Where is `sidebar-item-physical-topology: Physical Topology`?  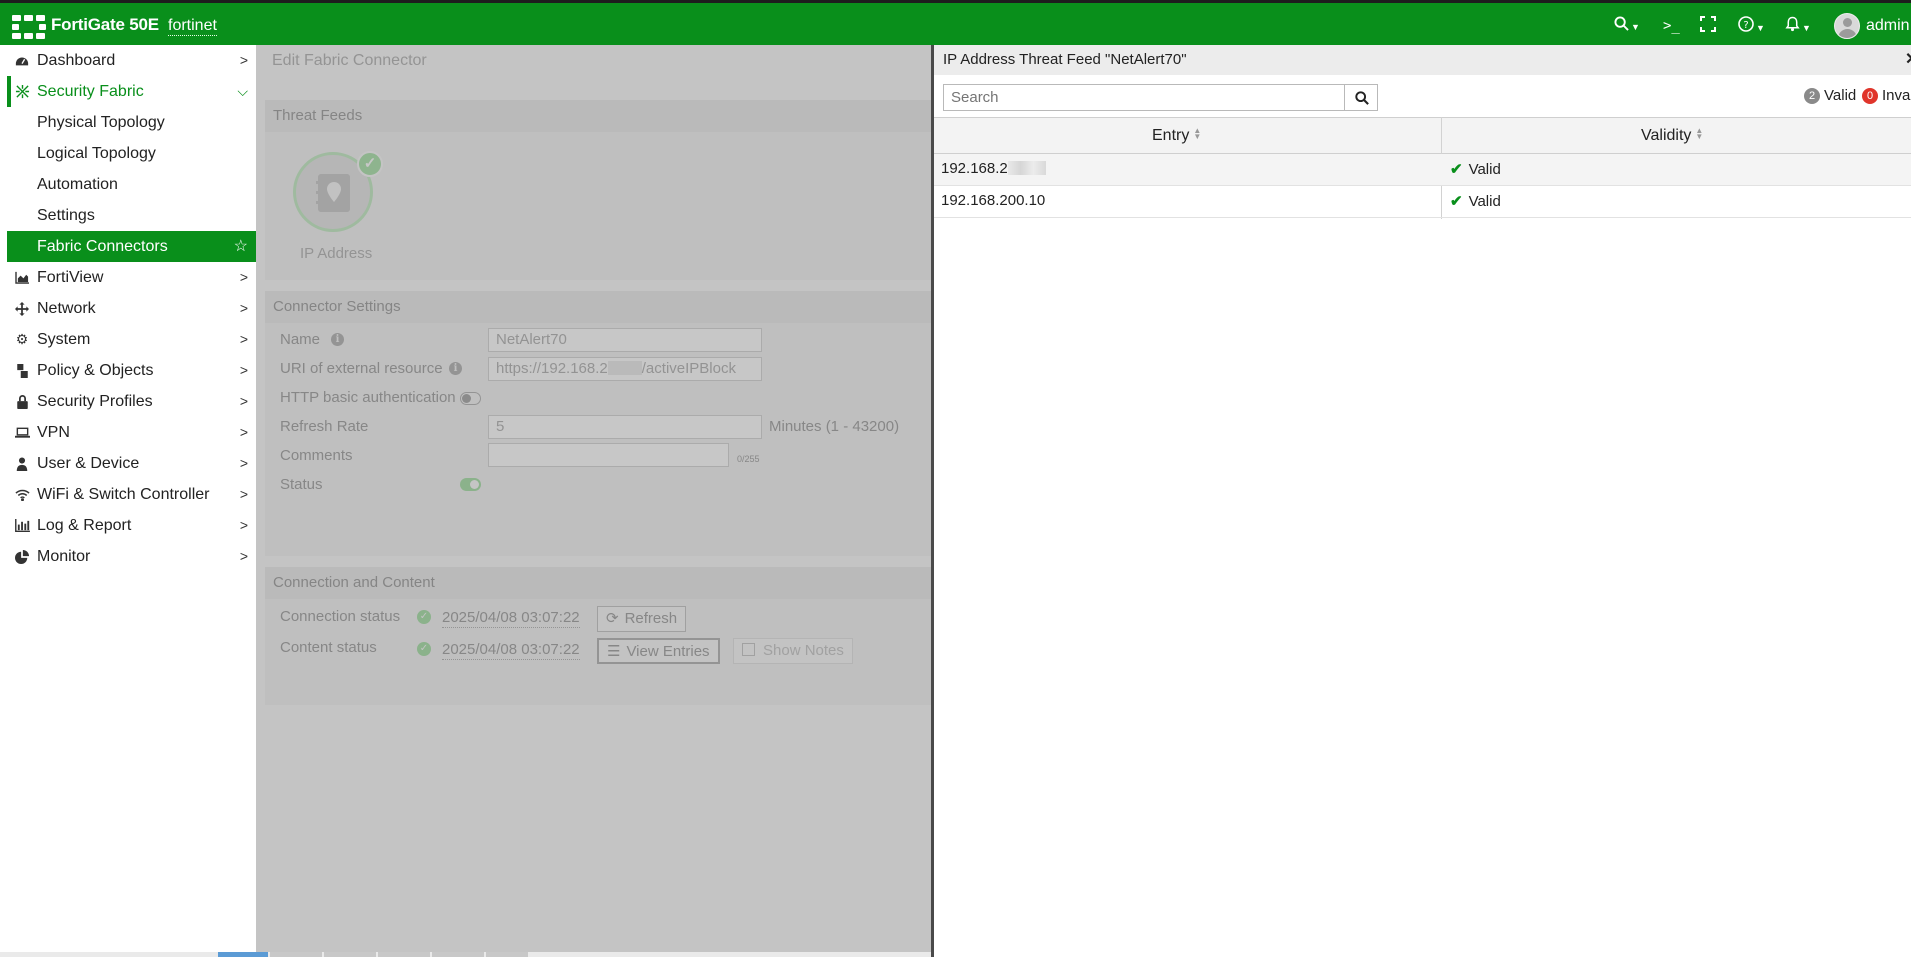 sidebar-item-physical-topology: Physical Topology is located at coordinates (131, 122).